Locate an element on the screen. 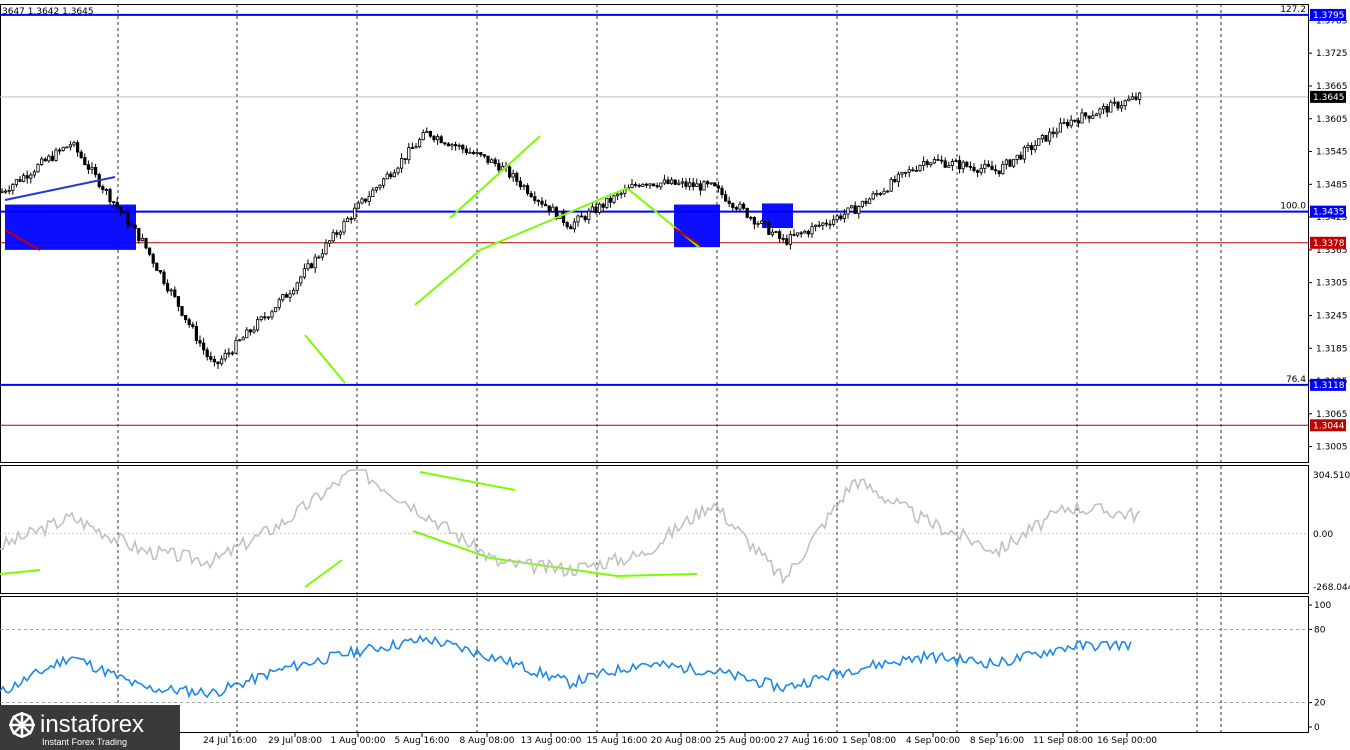 The width and height of the screenshot is (1350, 750). rsi-axis: 100 80 20 0 is located at coordinates (1319, 667).